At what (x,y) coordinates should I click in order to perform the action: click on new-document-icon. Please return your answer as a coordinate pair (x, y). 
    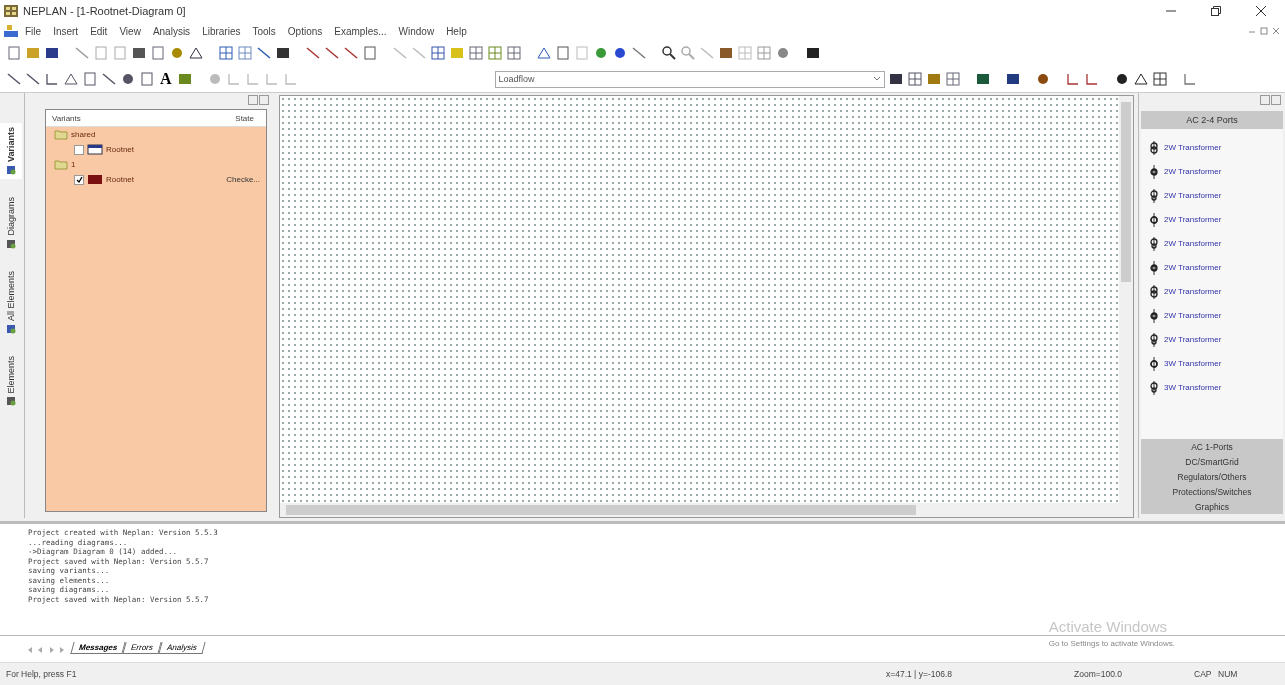
    Looking at the image, I should click on (14, 53).